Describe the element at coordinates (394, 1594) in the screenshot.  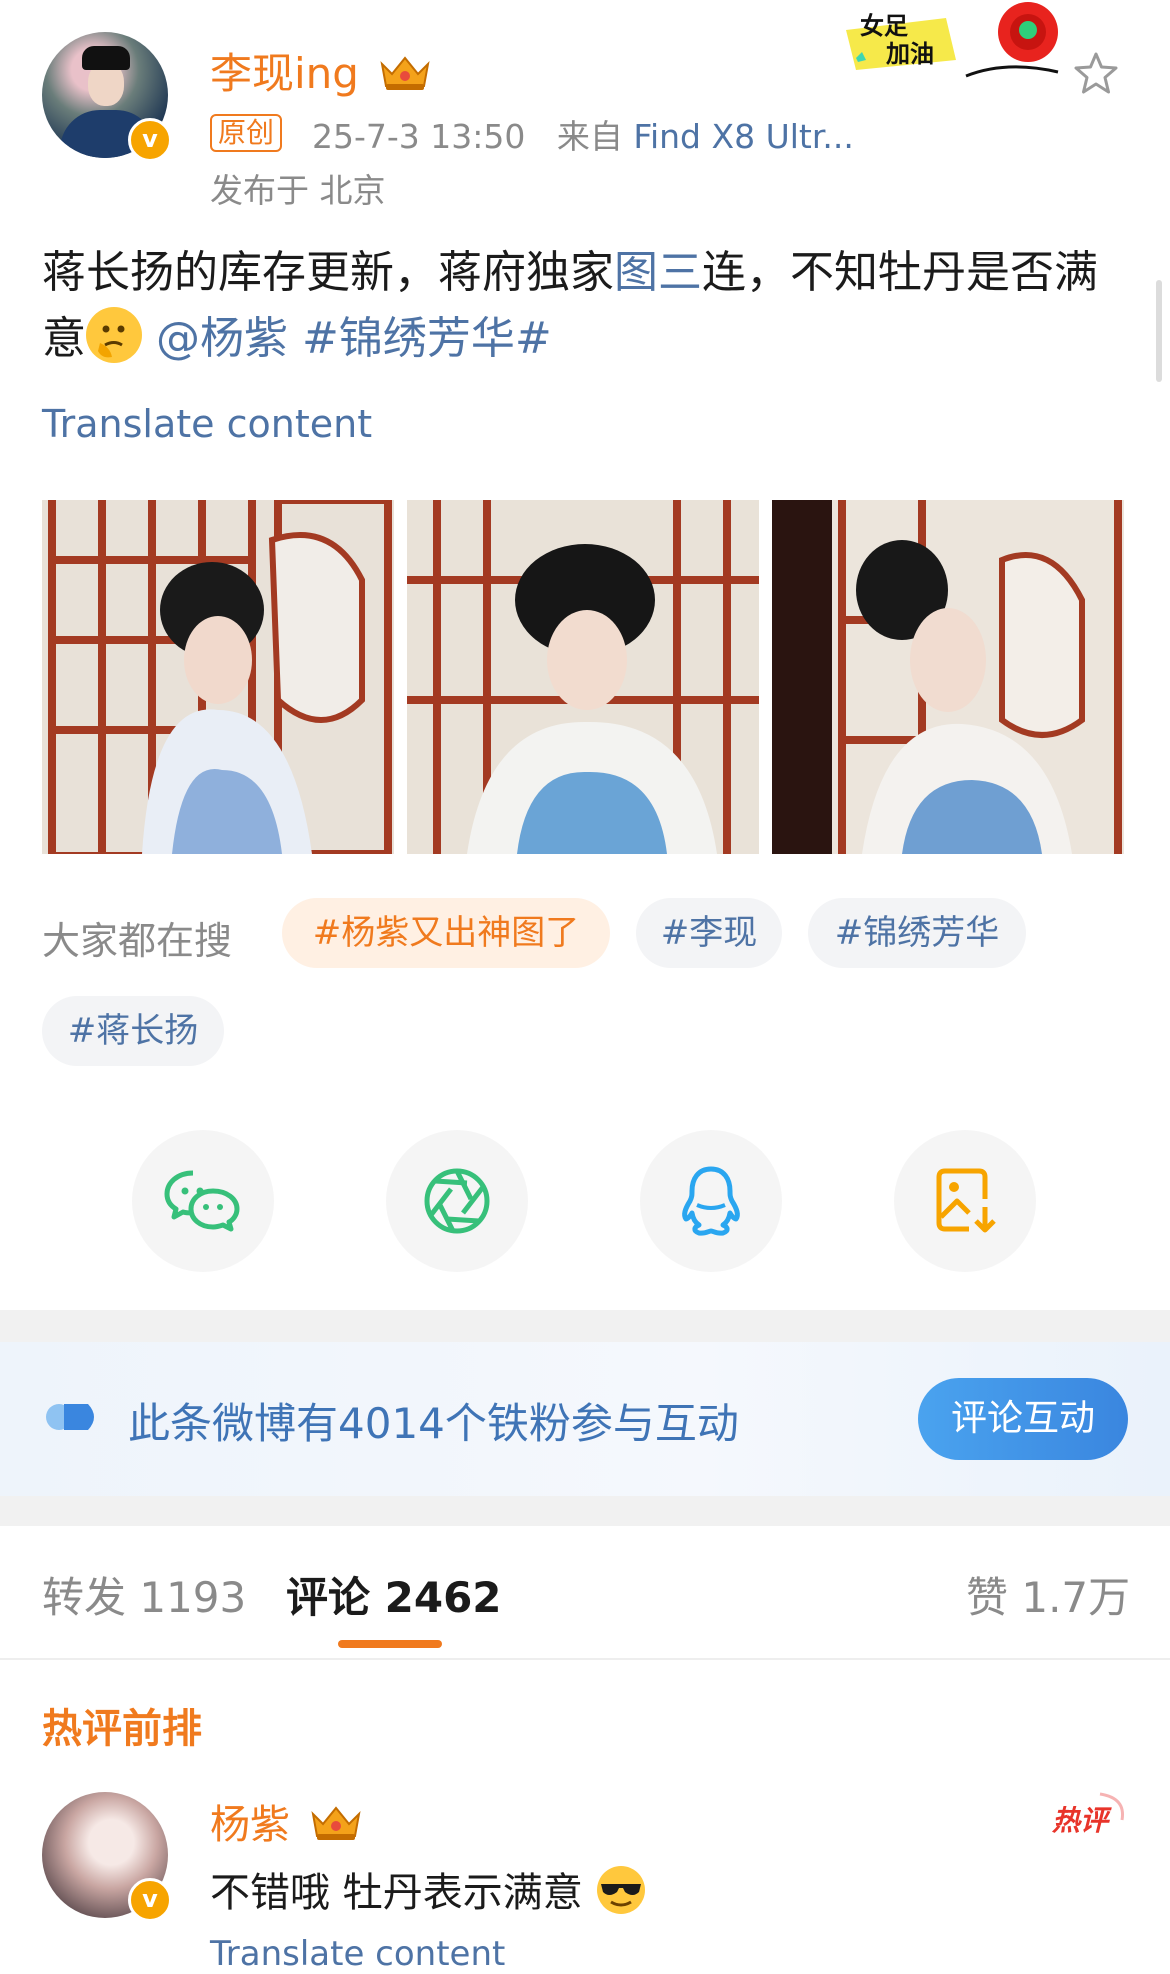
I see `tab-comment: 评论 2462` at that location.